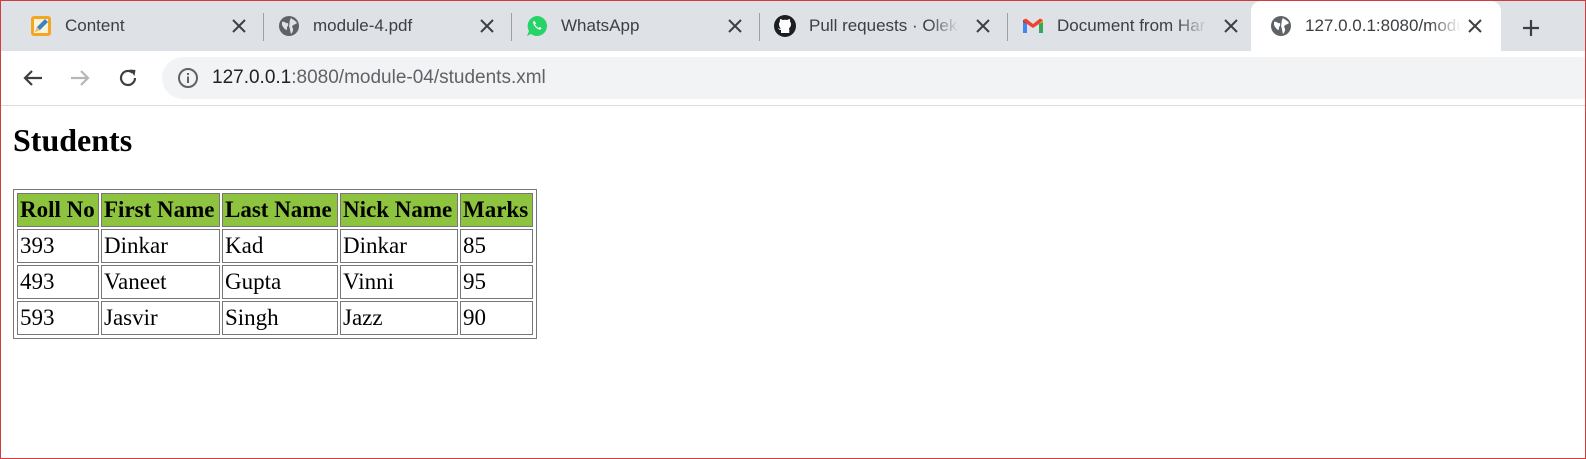  What do you see at coordinates (496, 318) in the screenshot?
I see `cell-marks: 90` at bounding box center [496, 318].